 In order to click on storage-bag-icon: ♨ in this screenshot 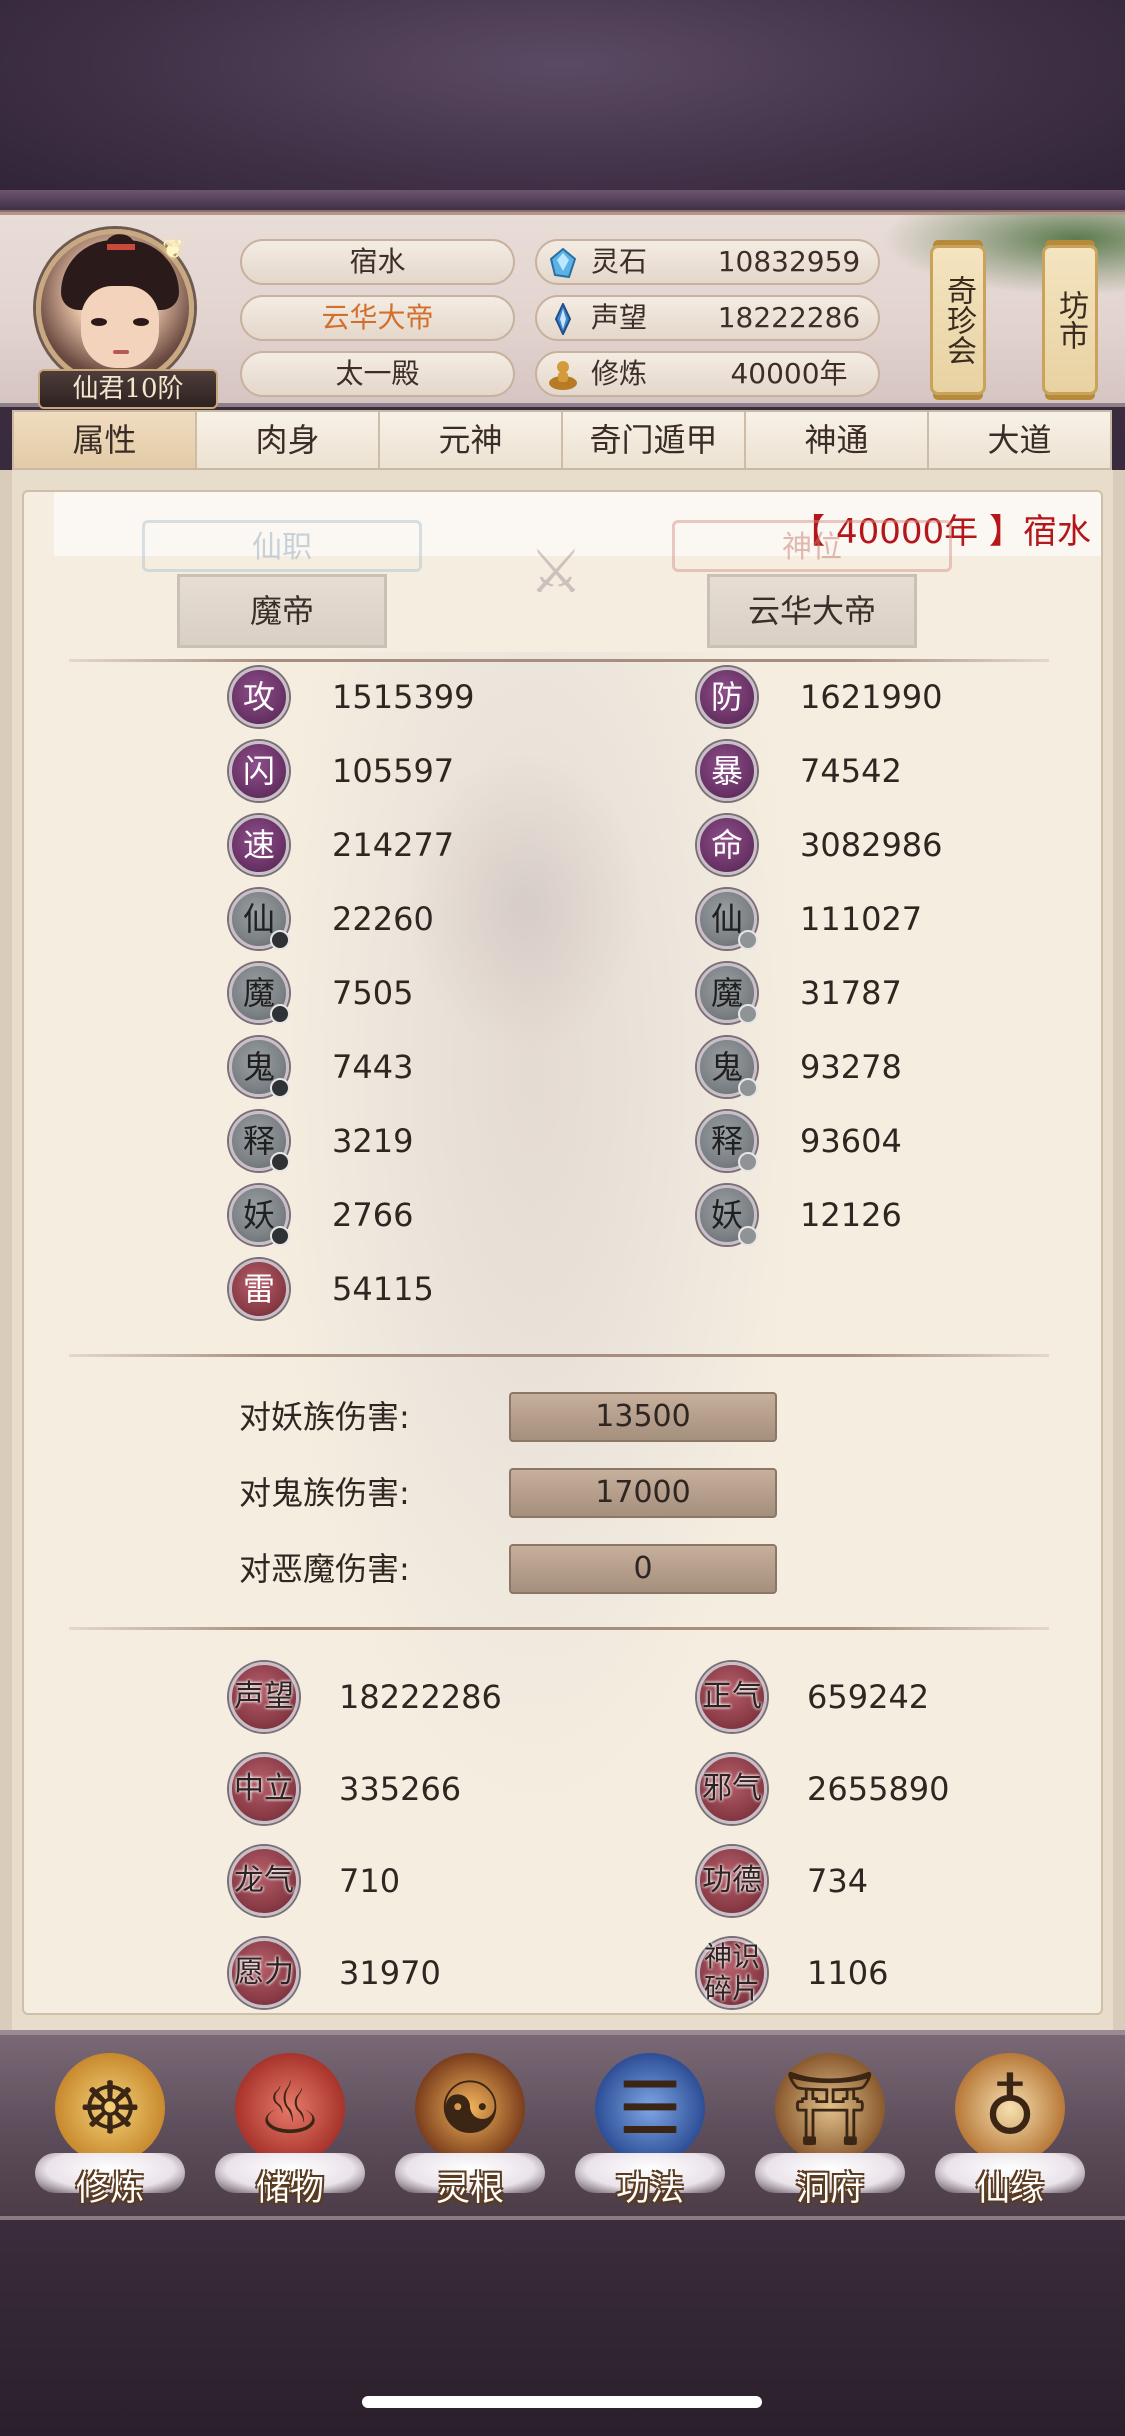, I will do `click(290, 2108)`.